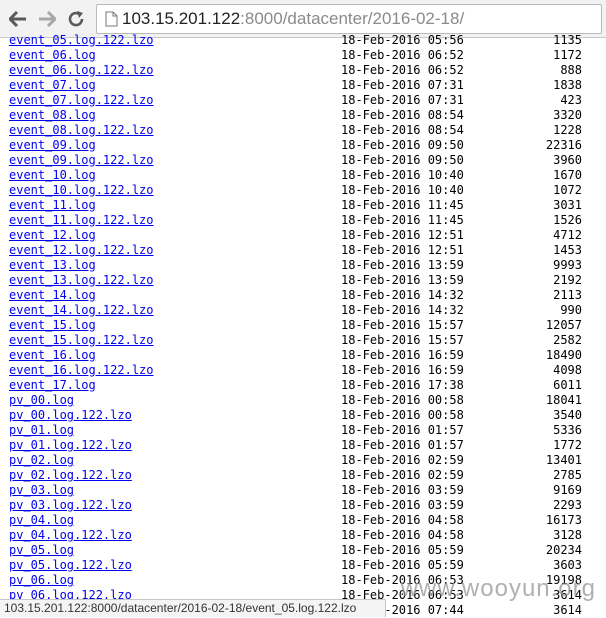 The height and width of the screenshot is (618, 606). Describe the element at coordinates (567, 130) in the screenshot. I see `file-size: 1228` at that location.